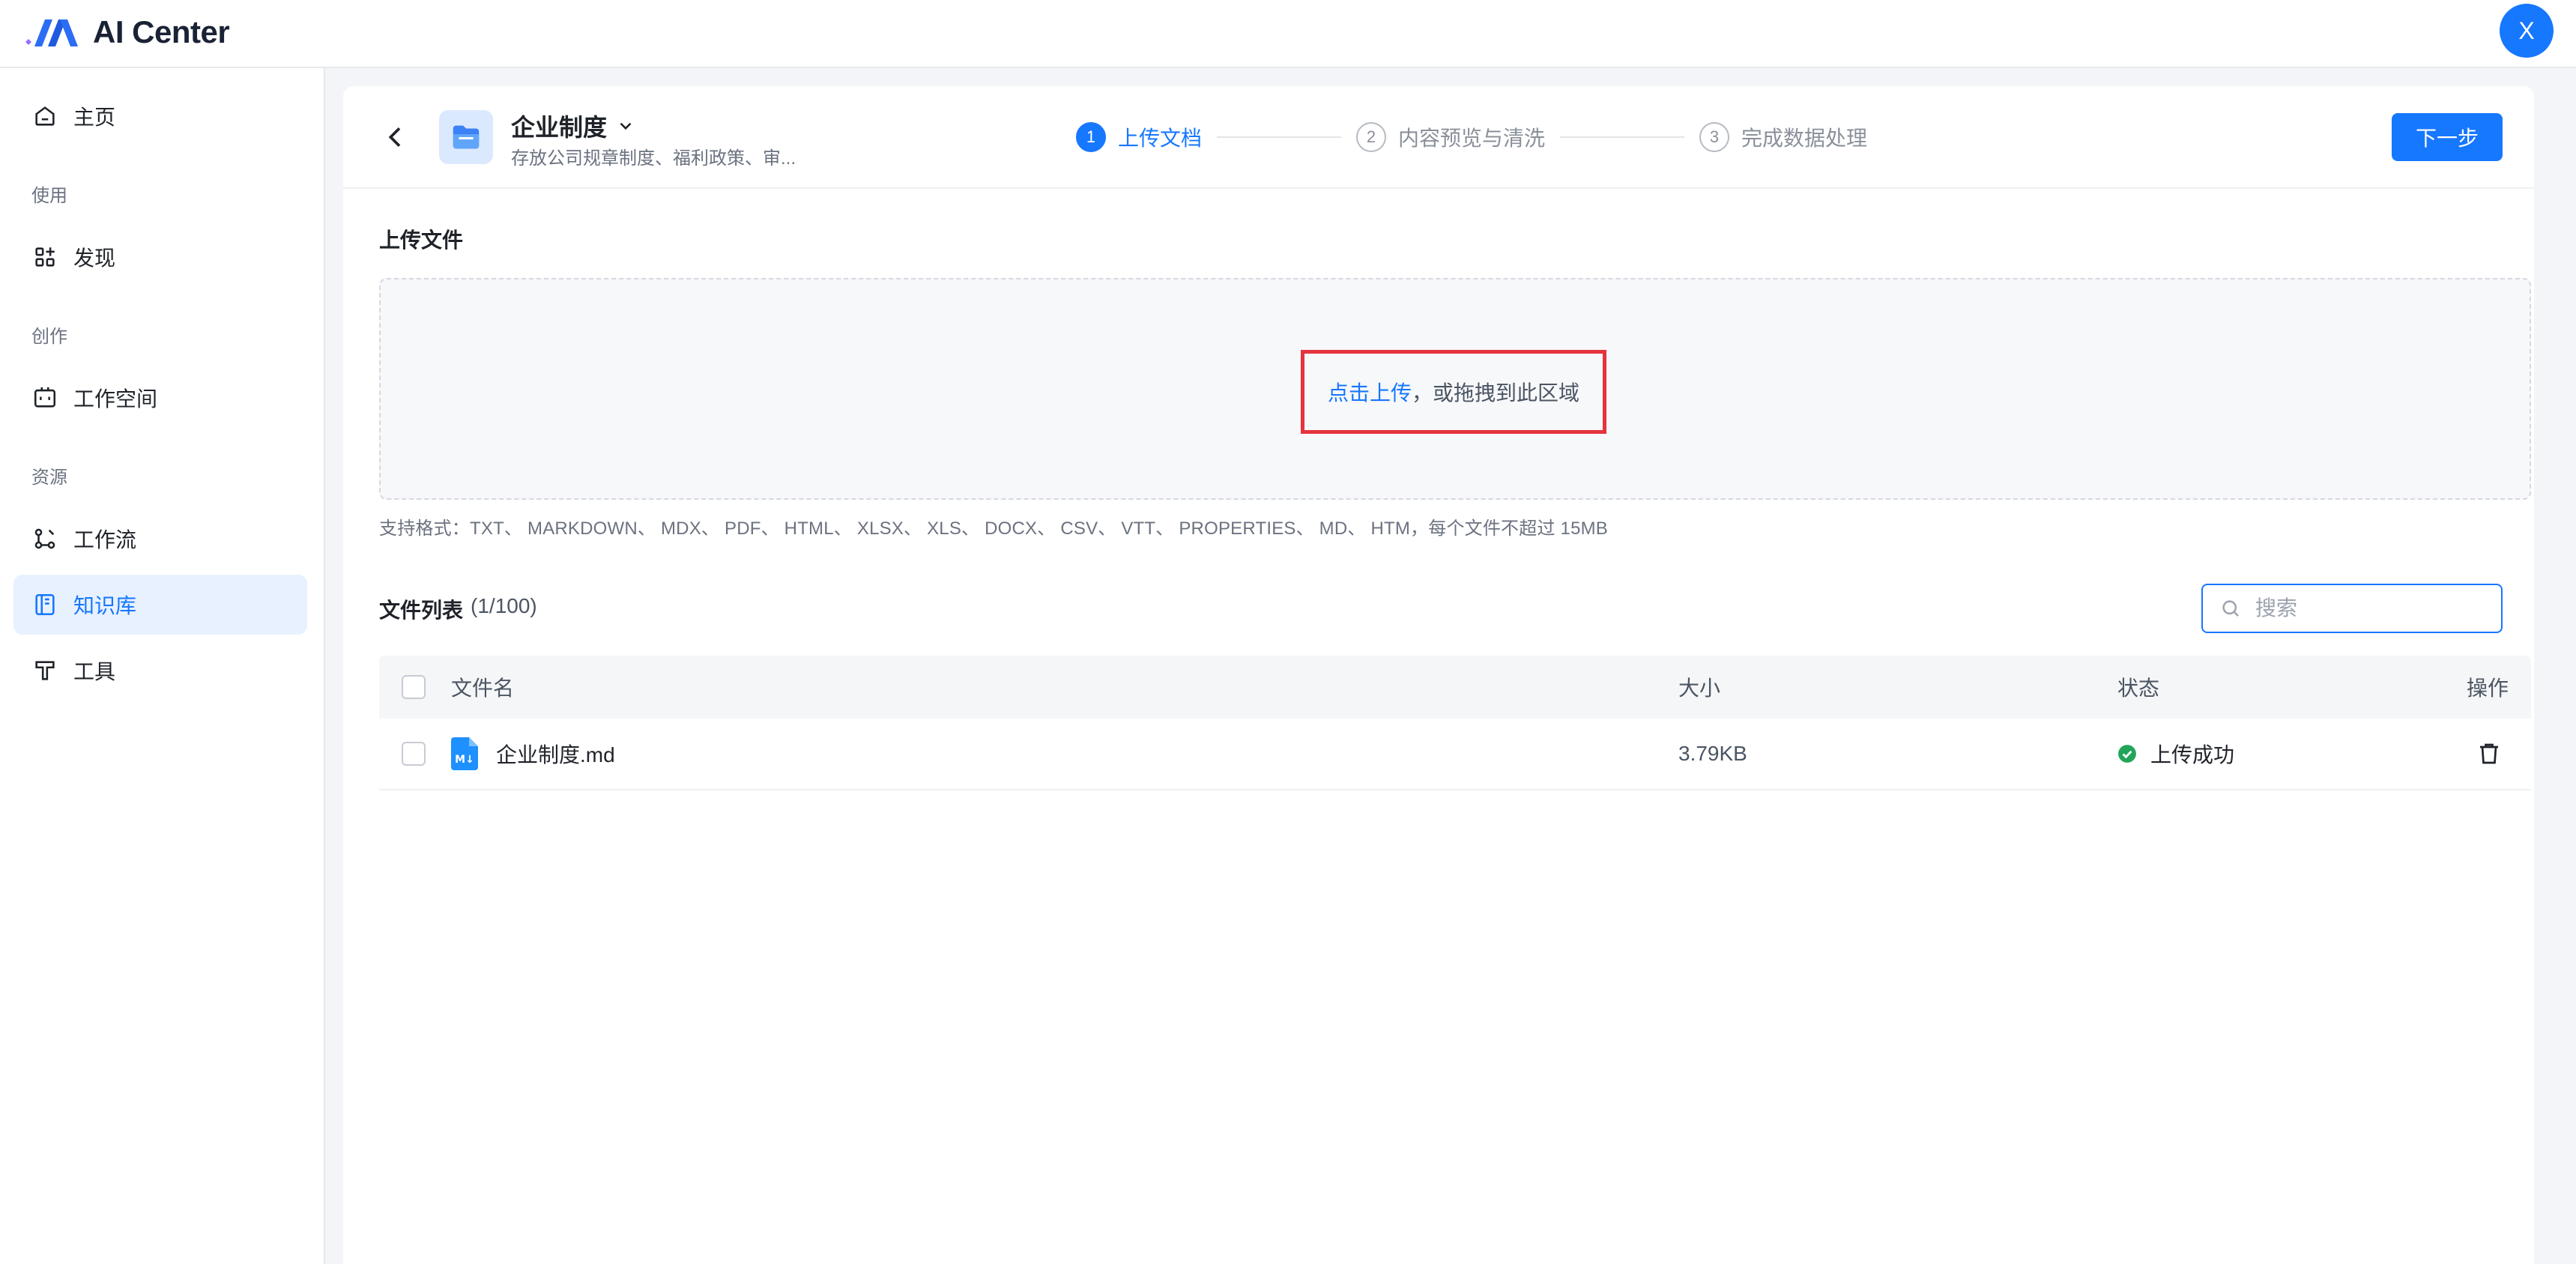 This screenshot has width=2576, height=1264. I want to click on sidebar-item-workspace: 工作空间, so click(160, 398).